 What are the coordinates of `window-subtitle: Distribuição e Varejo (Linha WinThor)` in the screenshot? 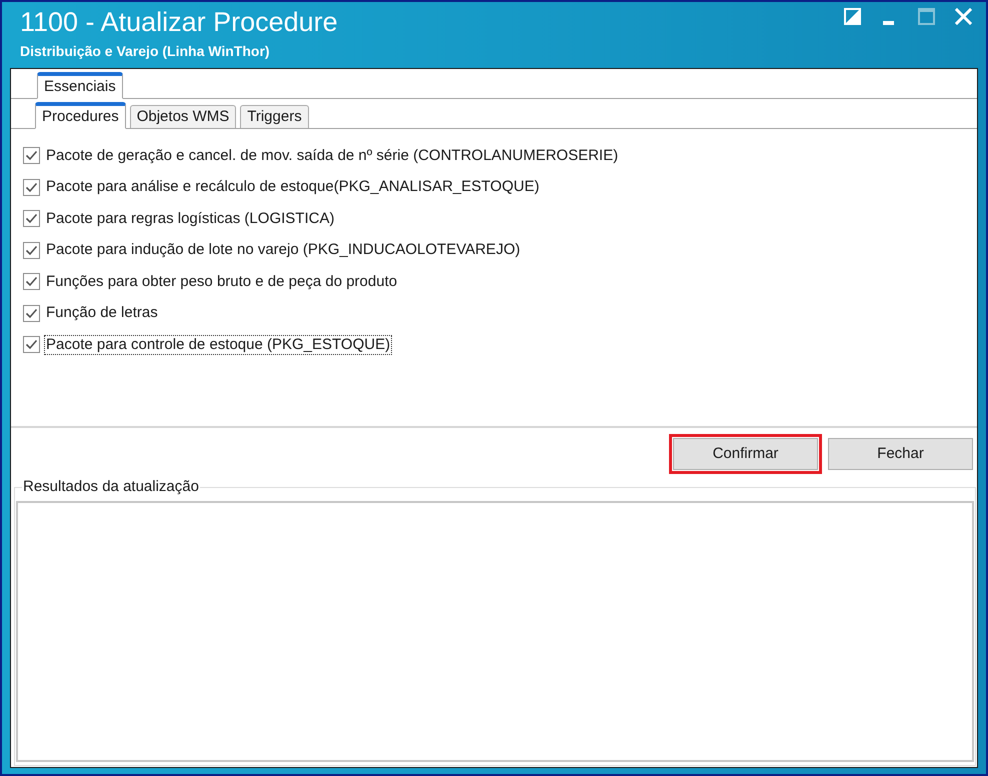 It's located at (145, 51).